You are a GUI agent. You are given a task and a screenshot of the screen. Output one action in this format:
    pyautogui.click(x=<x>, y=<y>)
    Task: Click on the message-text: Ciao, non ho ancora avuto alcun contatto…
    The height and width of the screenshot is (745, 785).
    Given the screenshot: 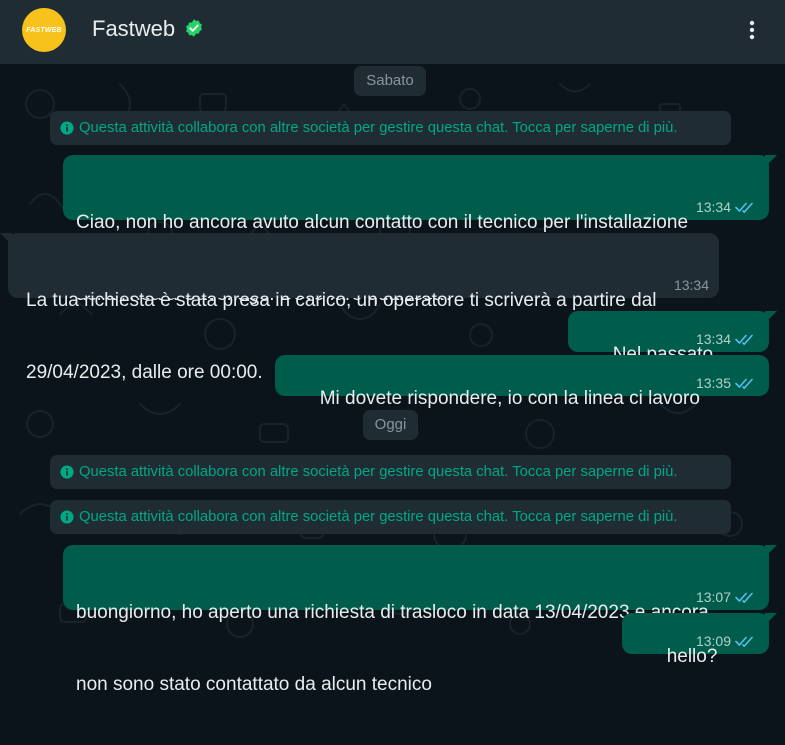 What is the action you would take?
    pyautogui.click(x=382, y=222)
    